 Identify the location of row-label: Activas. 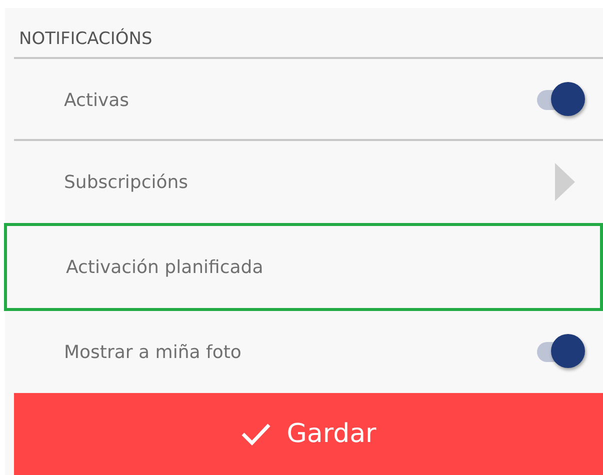
(97, 100).